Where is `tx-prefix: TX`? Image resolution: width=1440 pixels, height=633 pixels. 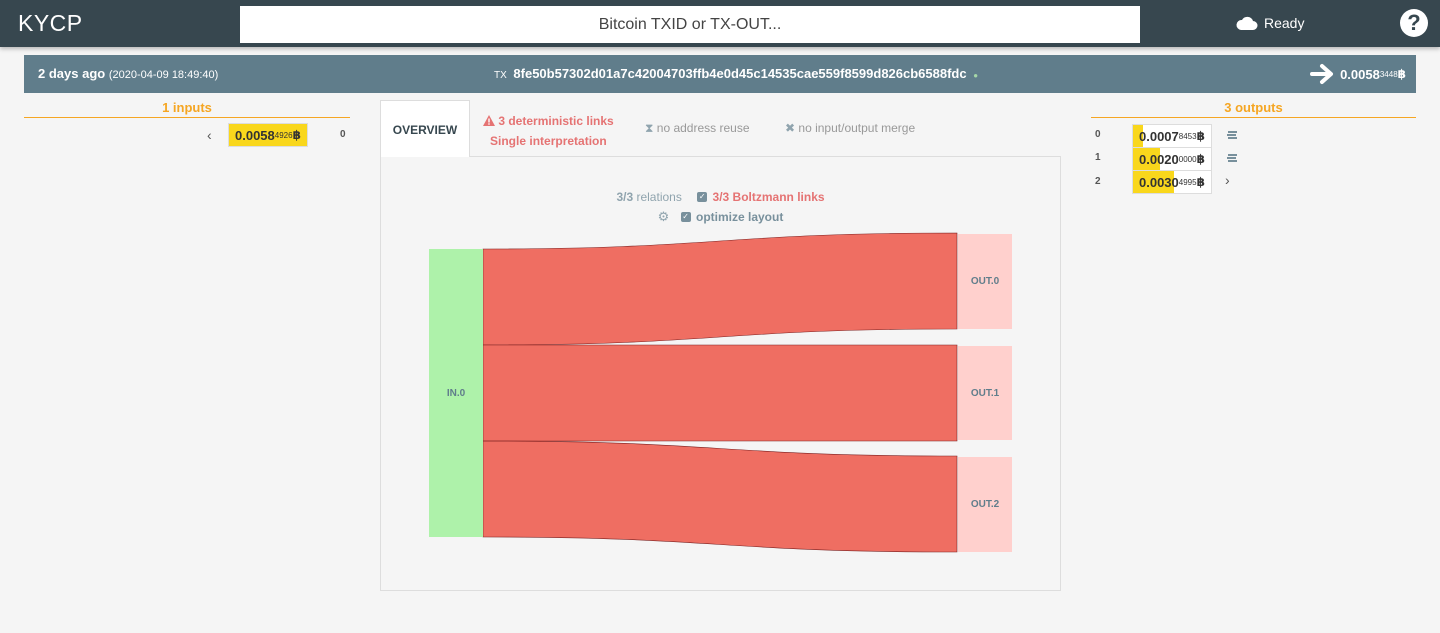 tx-prefix: TX is located at coordinates (500, 75).